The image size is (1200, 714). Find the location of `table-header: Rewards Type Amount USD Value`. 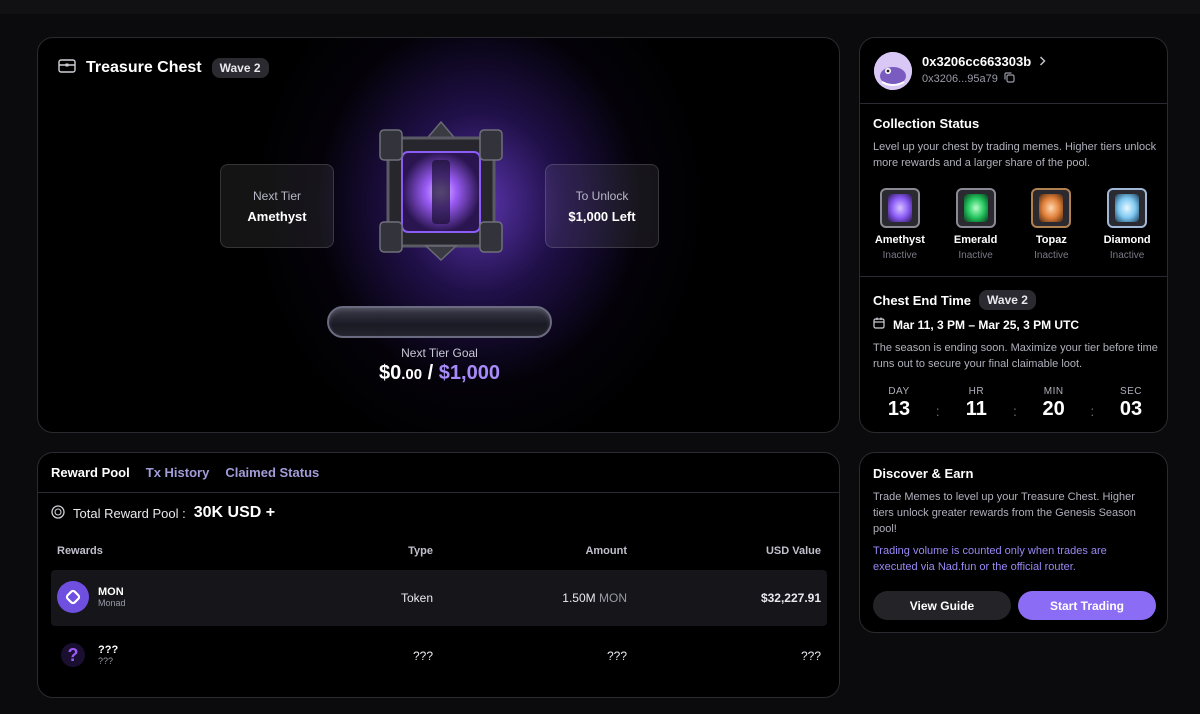

table-header: Rewards Type Amount USD Value is located at coordinates (439, 552).